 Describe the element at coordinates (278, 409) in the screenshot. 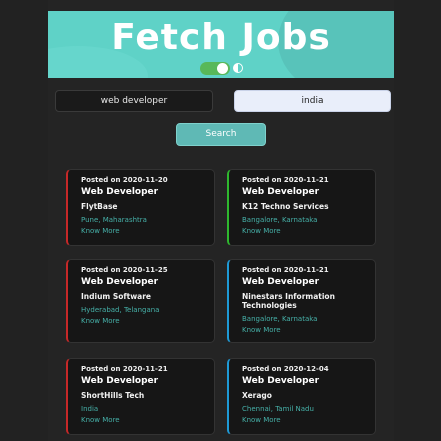

I see `job-location: Chennai, Tamil Nadu` at that location.